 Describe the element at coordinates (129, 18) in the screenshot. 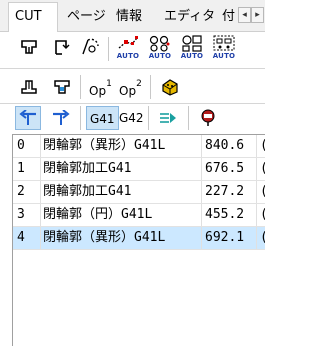

I see `tab-info: 情報` at that location.